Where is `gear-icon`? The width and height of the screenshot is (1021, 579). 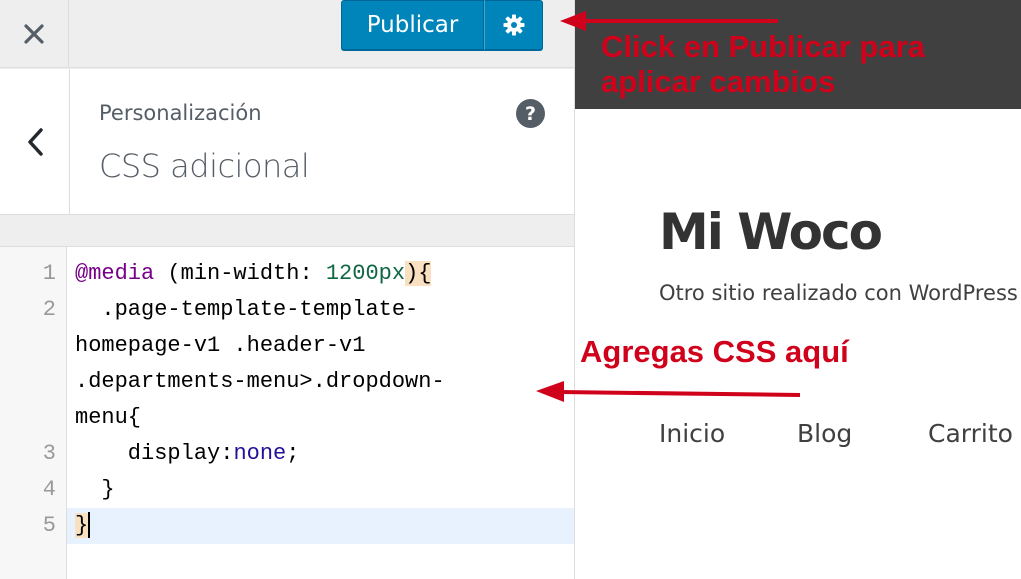
gear-icon is located at coordinates (513, 25).